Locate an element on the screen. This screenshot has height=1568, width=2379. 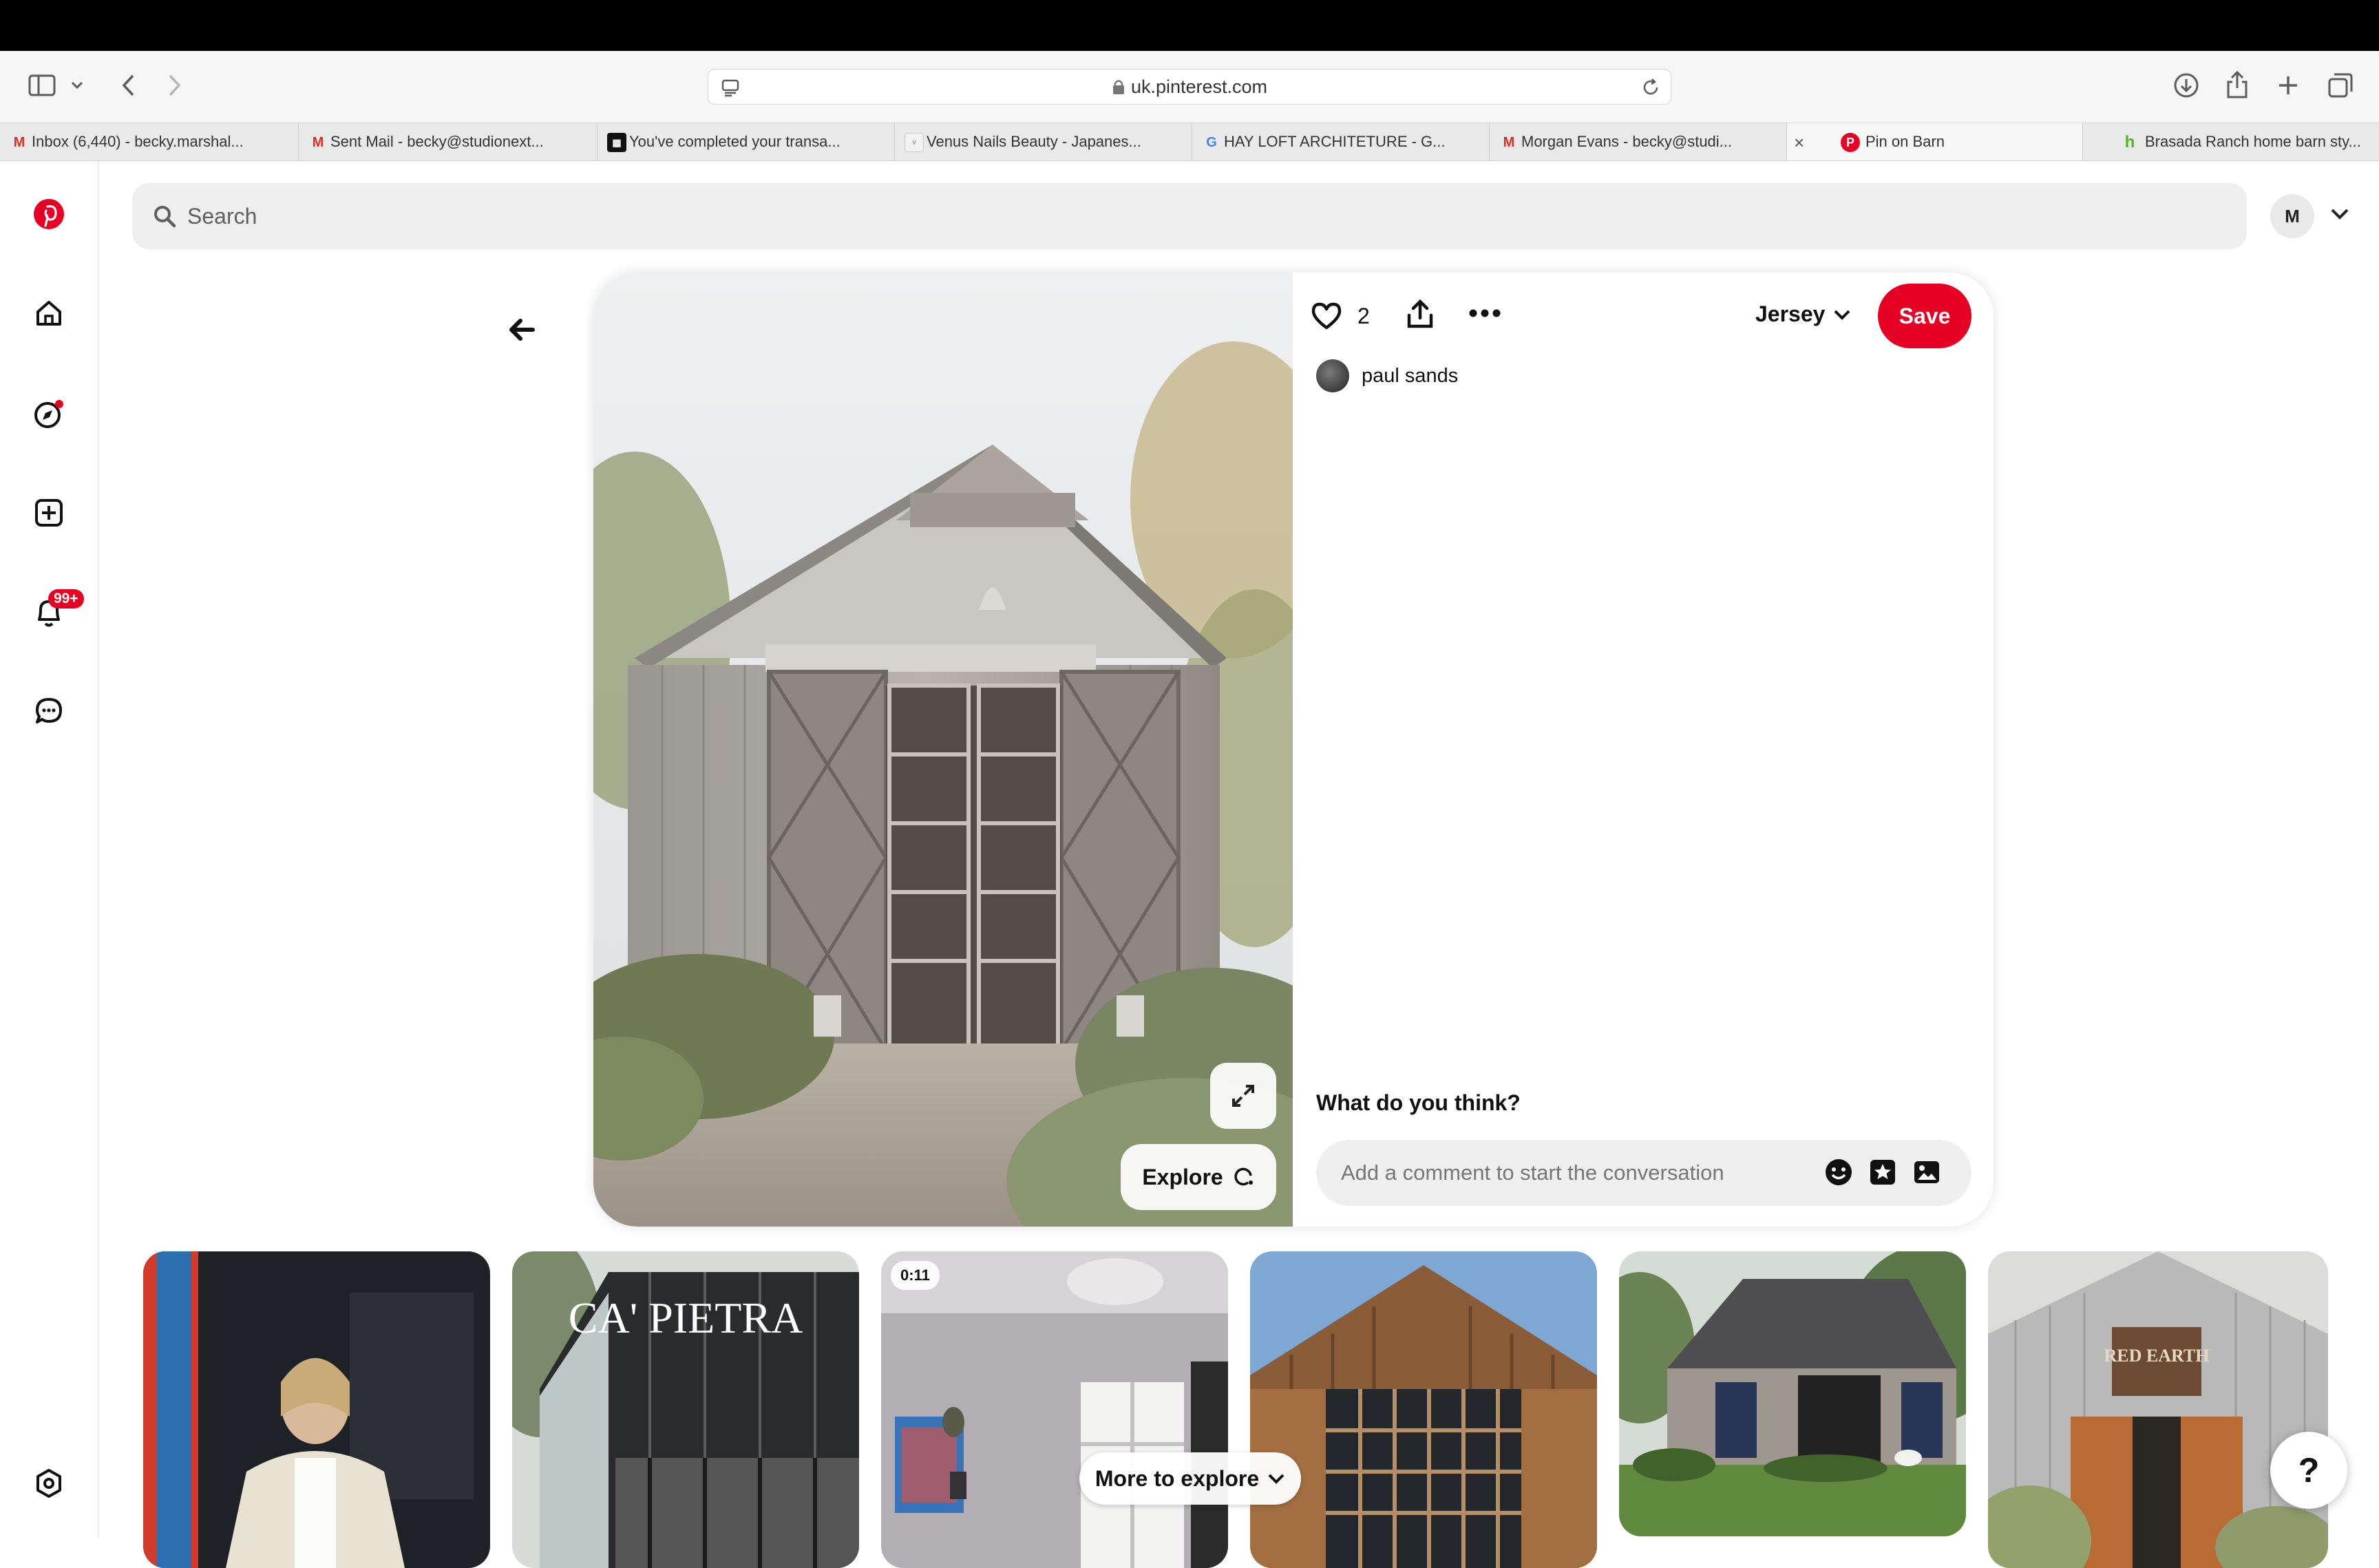
sidebar-toggle-icon is located at coordinates (42, 85).